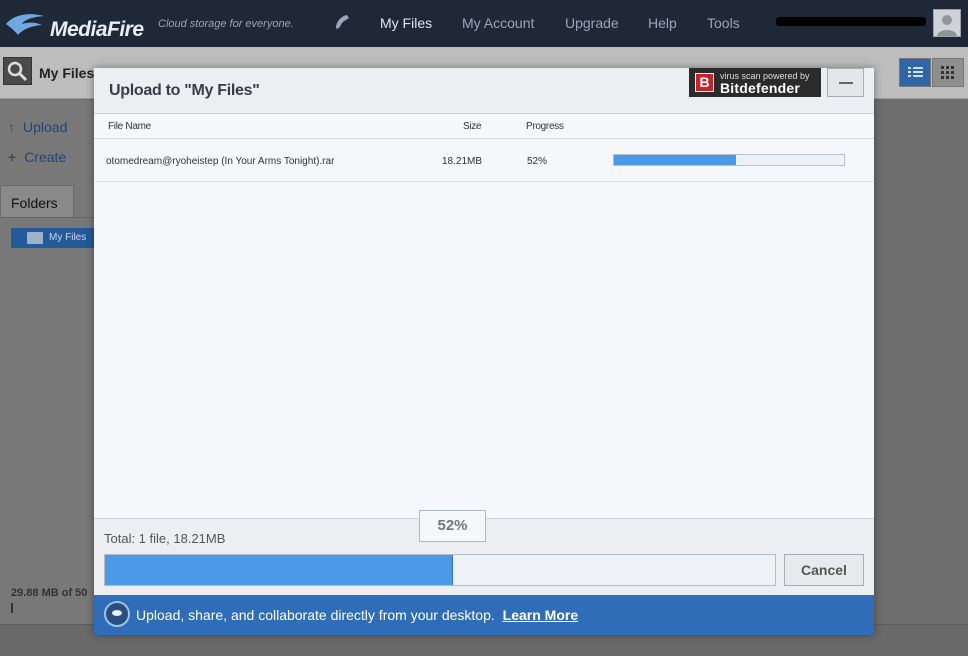 The height and width of the screenshot is (656, 968). What do you see at coordinates (45, 127) in the screenshot?
I see `upload-label: Upload` at bounding box center [45, 127].